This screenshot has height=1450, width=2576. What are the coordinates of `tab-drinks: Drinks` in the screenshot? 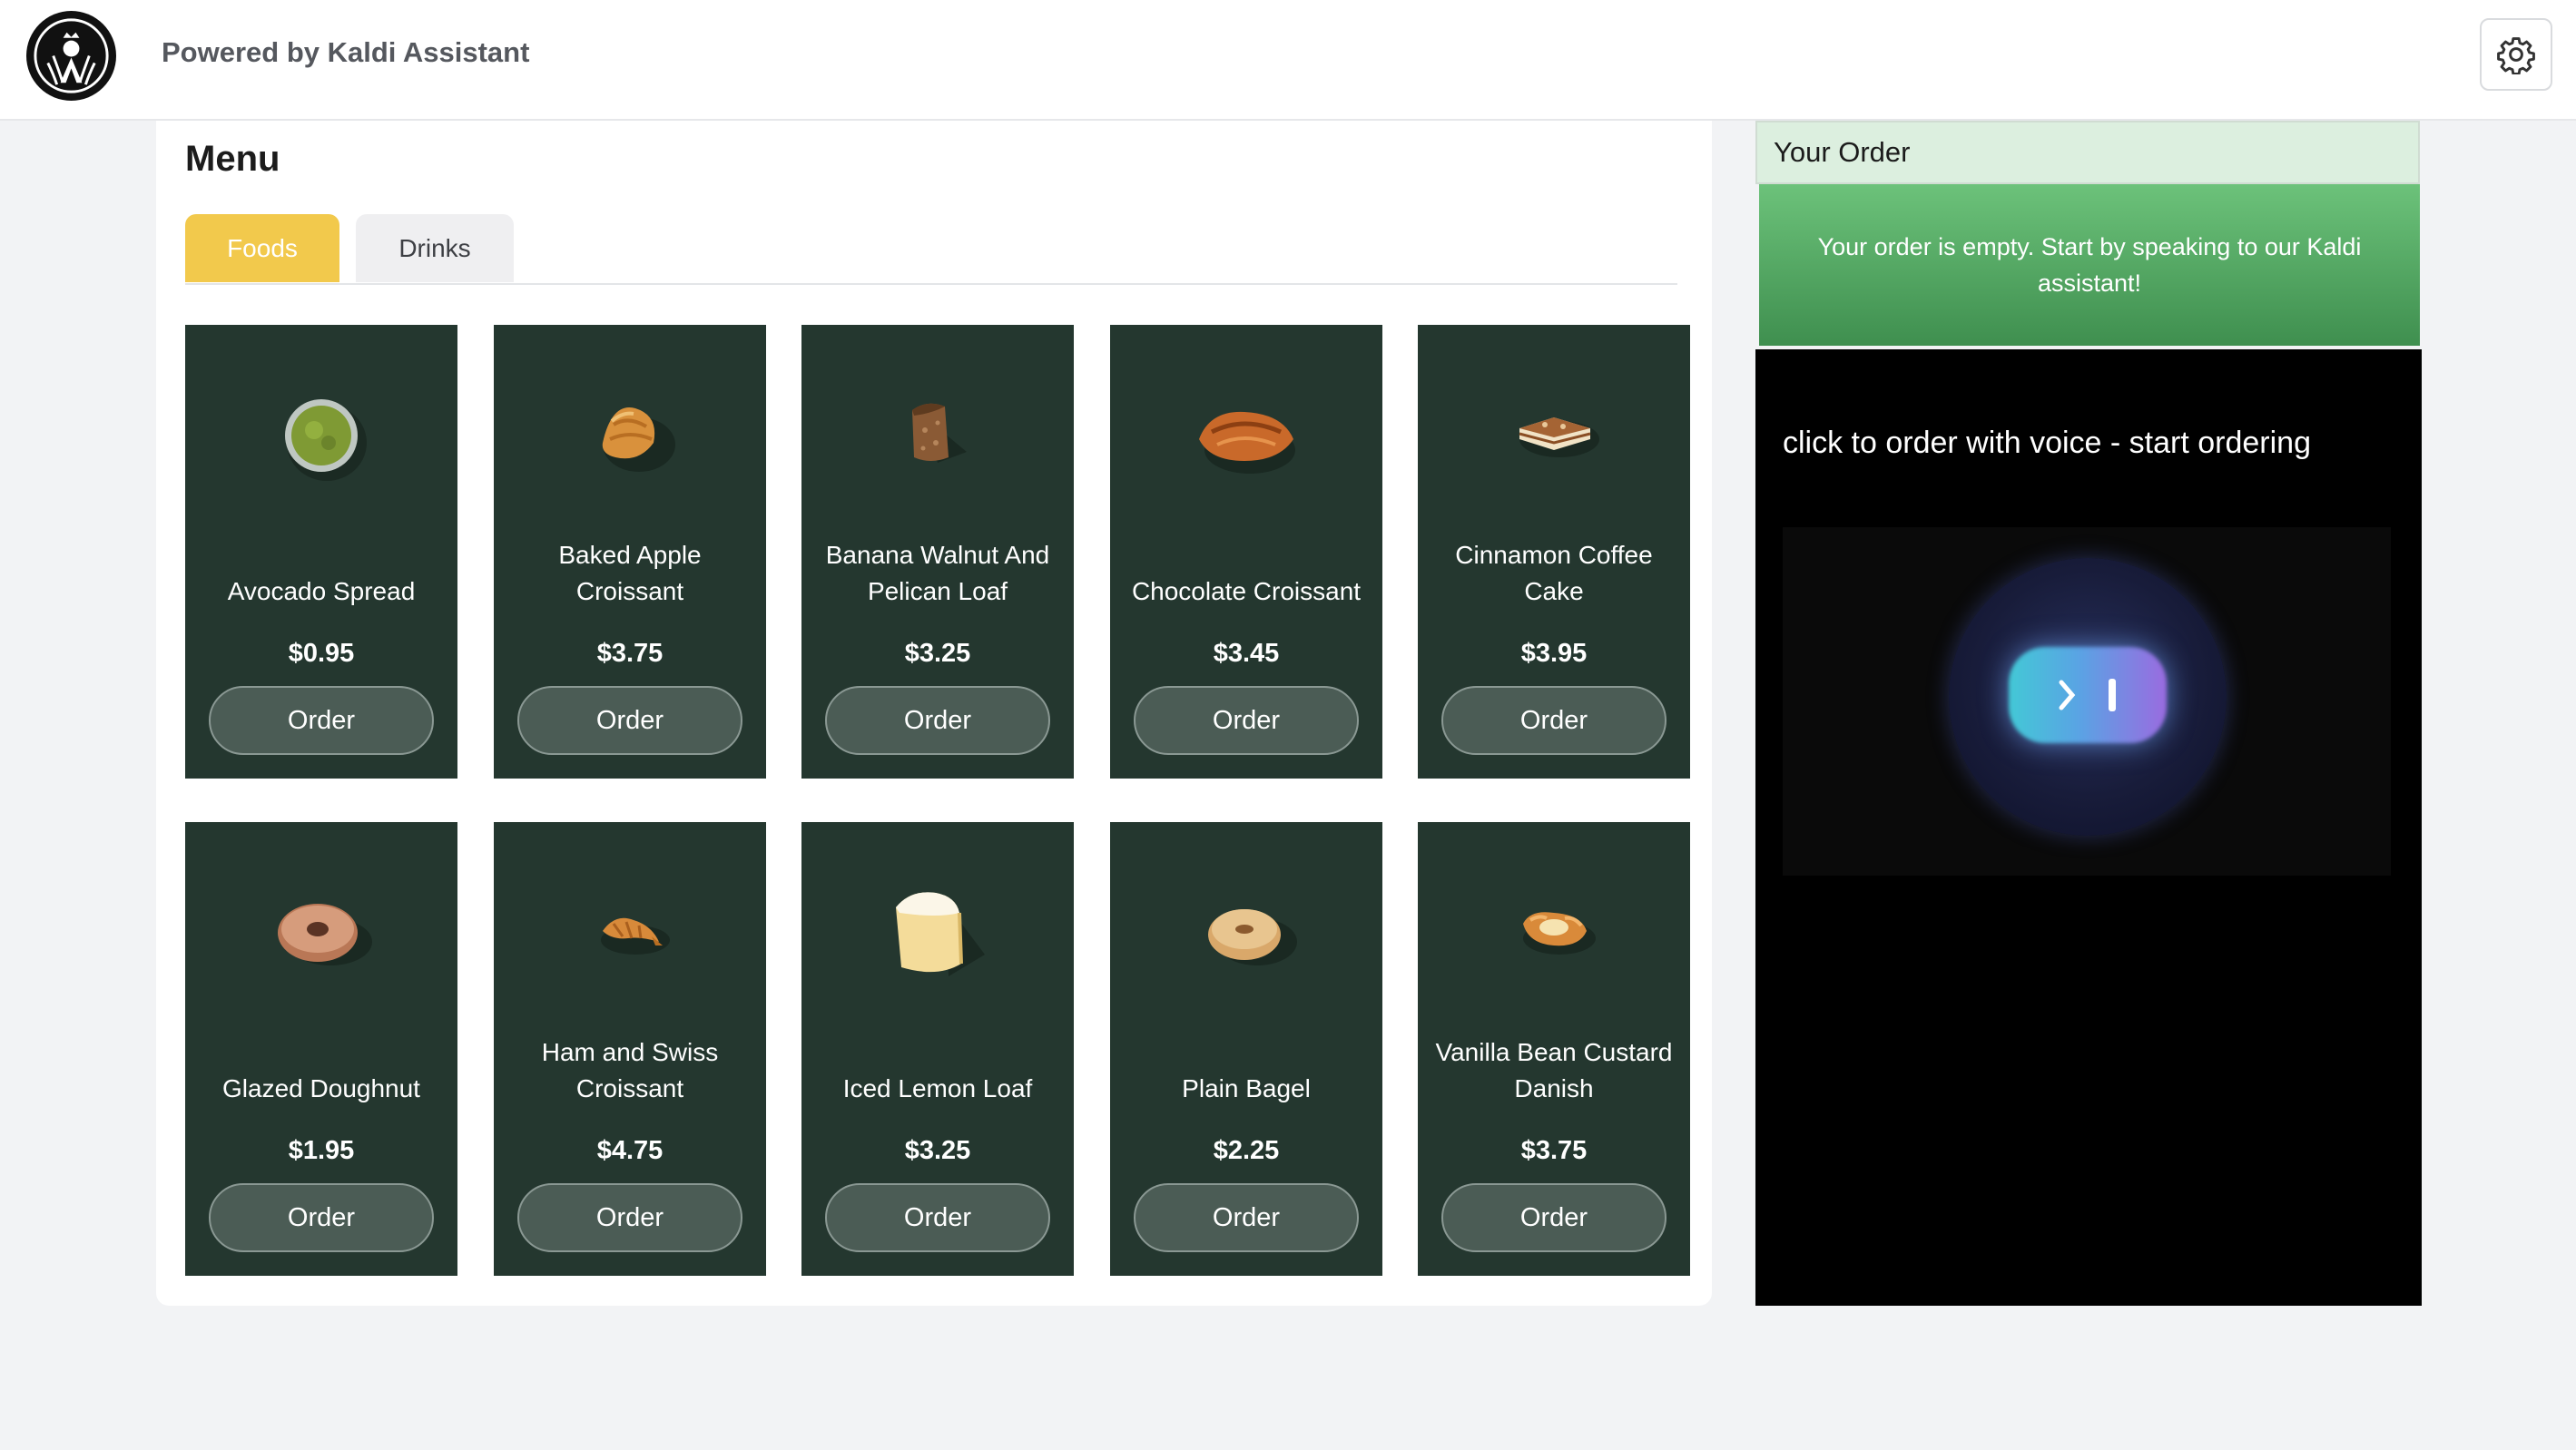 It's located at (435, 248).